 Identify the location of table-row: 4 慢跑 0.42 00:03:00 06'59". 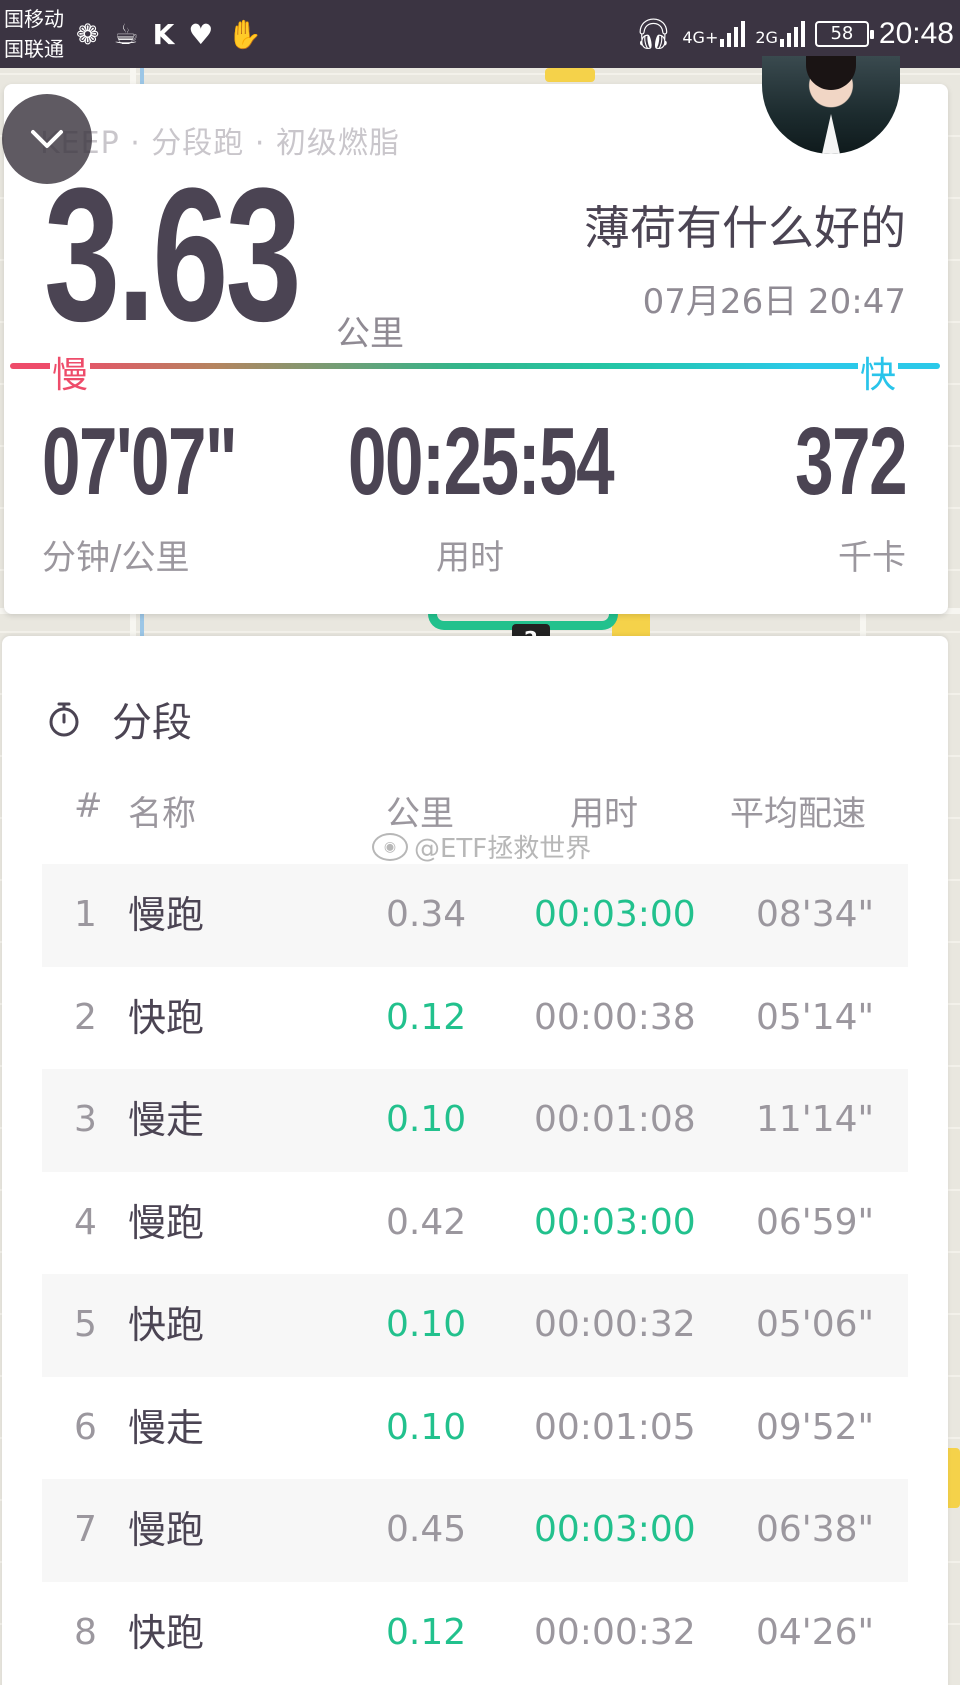
(475, 1223).